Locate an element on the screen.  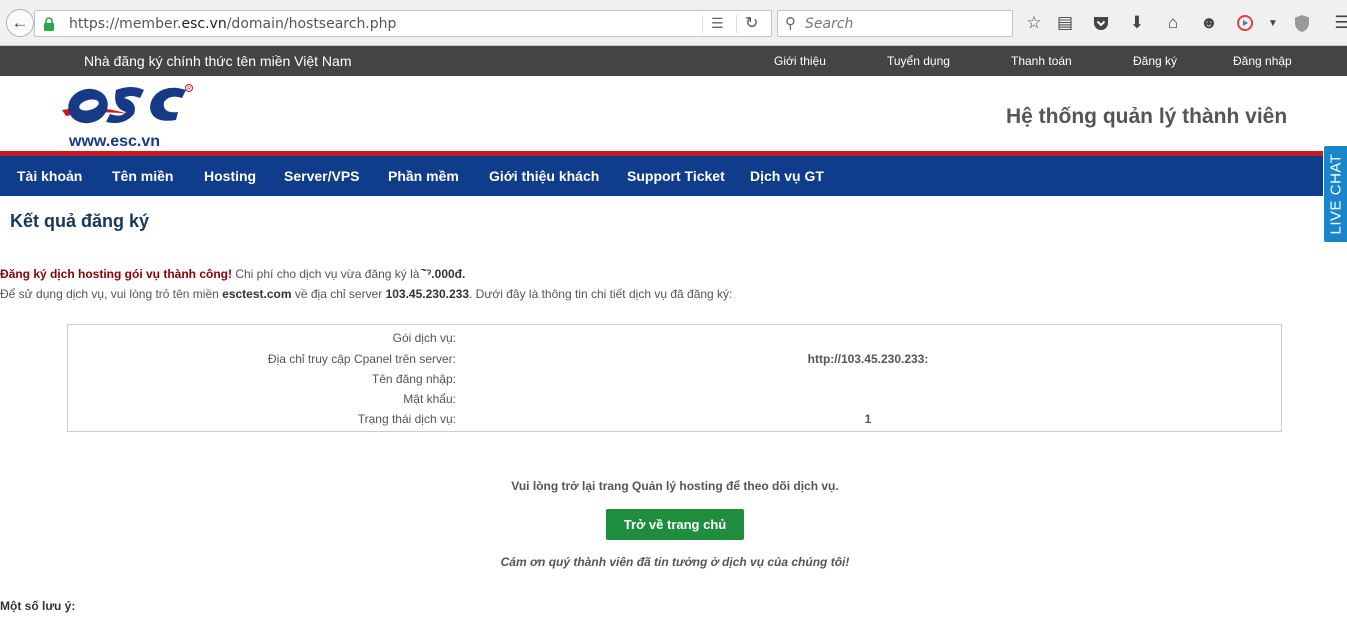
link-about: Giới thiệu is located at coordinates (800, 61).